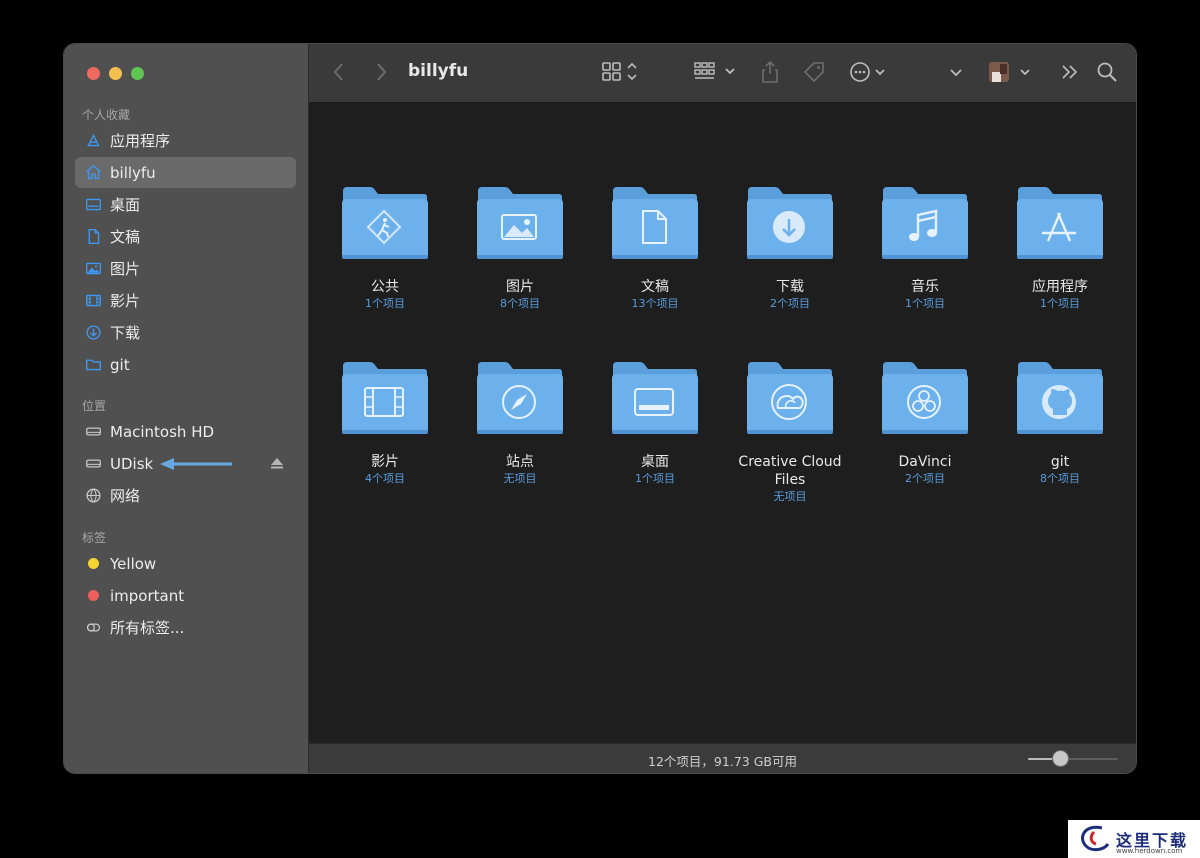 The image size is (1200, 858). I want to click on sidebar-item-label: 影片, so click(125, 301).